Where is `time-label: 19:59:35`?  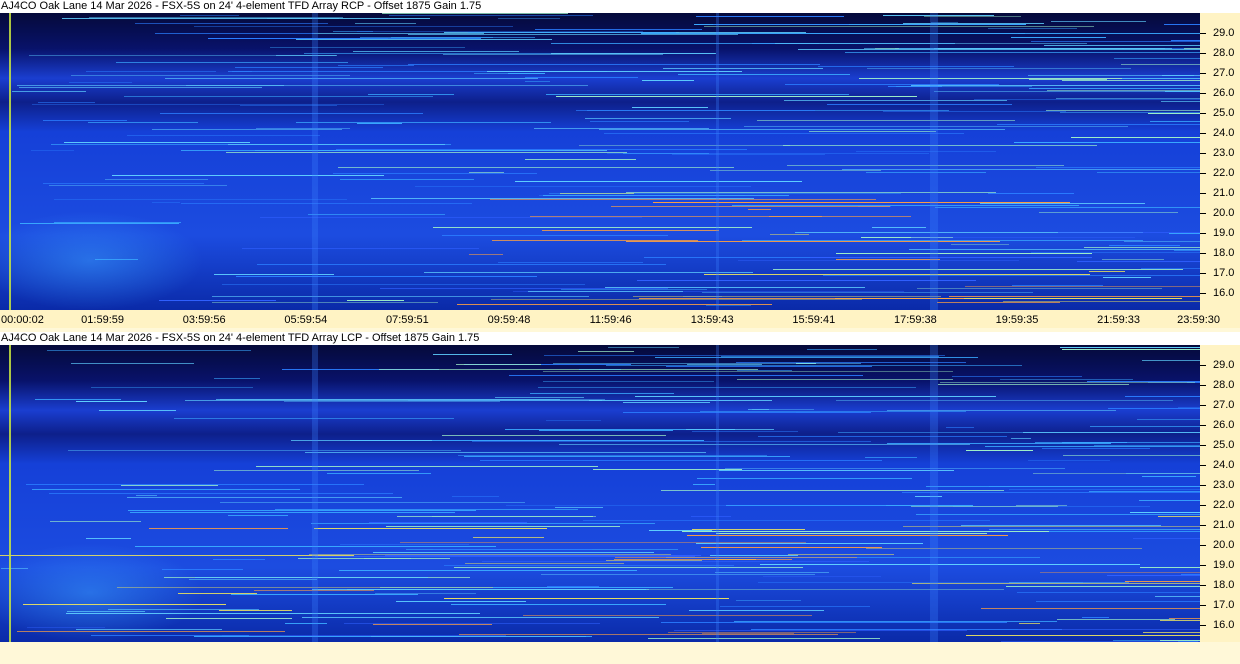 time-label: 19:59:35 is located at coordinates (1017, 320).